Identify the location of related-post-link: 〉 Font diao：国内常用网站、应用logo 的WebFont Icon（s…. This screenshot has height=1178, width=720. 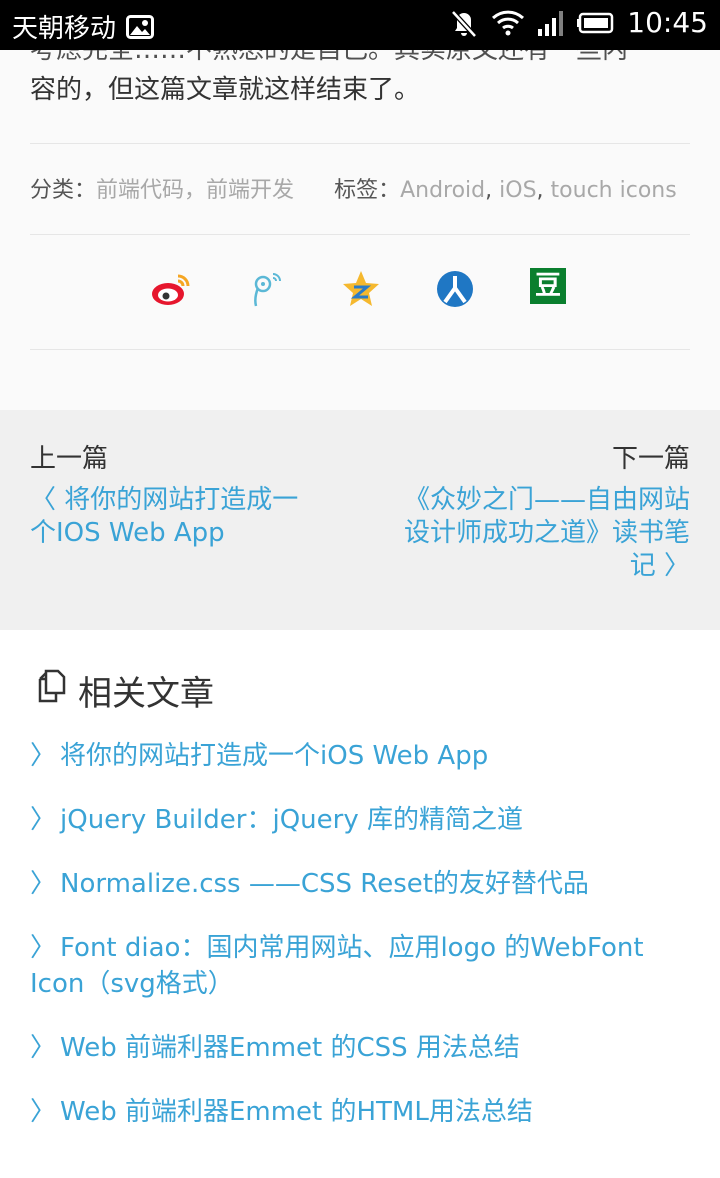
(360, 966).